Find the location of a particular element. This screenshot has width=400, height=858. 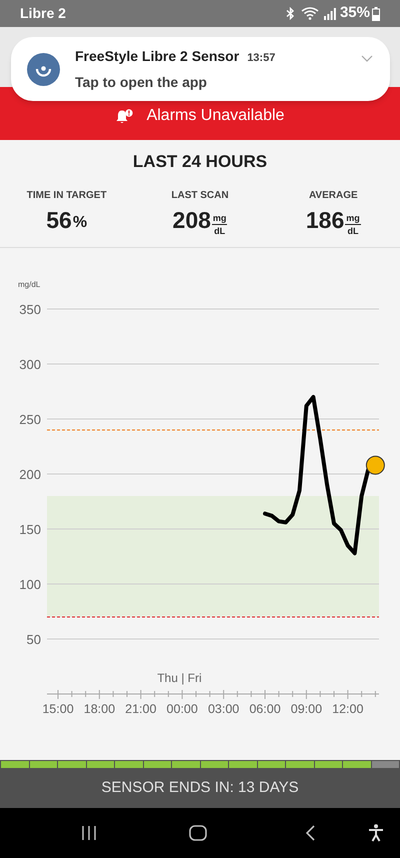

y-axis-label: 250 is located at coordinates (30, 419).